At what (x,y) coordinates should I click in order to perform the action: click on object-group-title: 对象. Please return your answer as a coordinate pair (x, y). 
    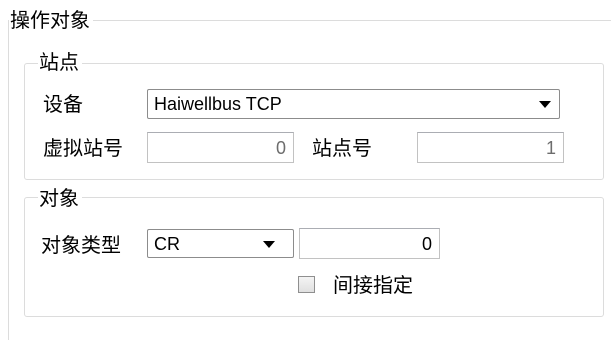
    Looking at the image, I should click on (60, 198).